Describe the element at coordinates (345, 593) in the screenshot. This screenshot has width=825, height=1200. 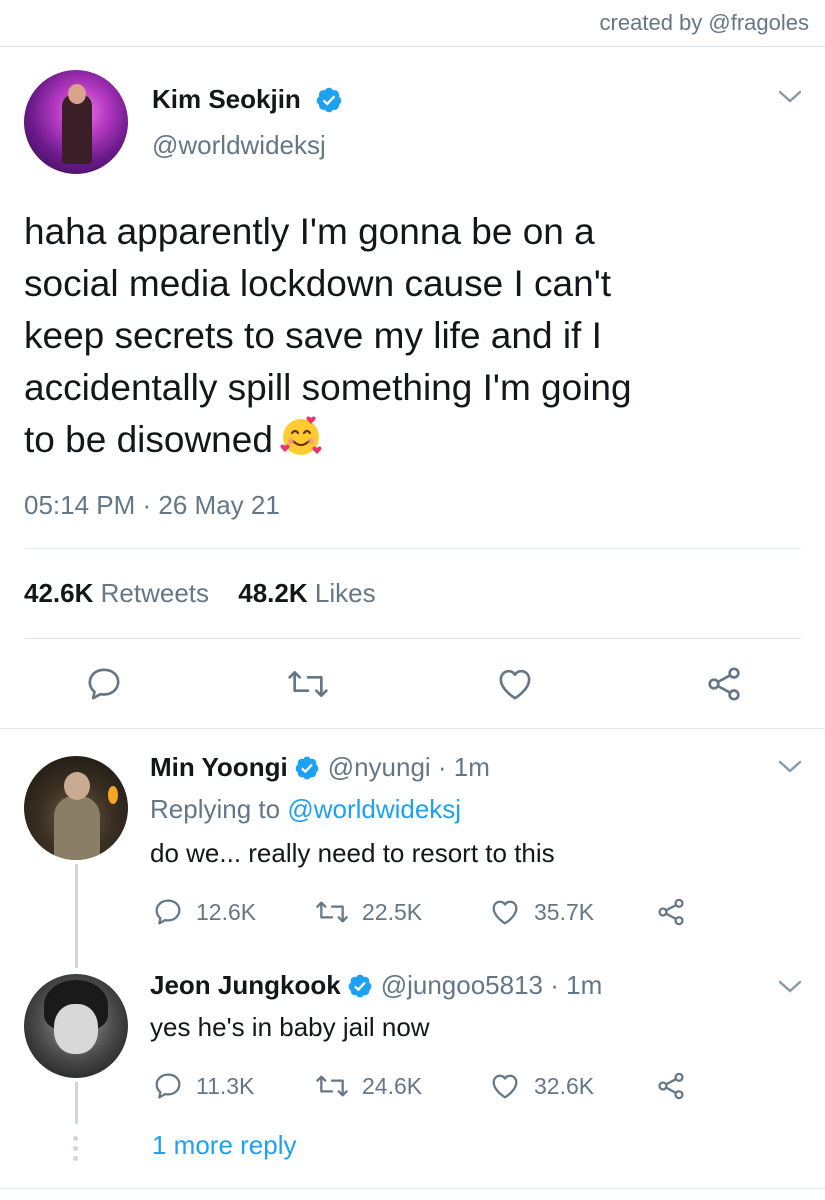
I see `likes-label: Likes` at that location.